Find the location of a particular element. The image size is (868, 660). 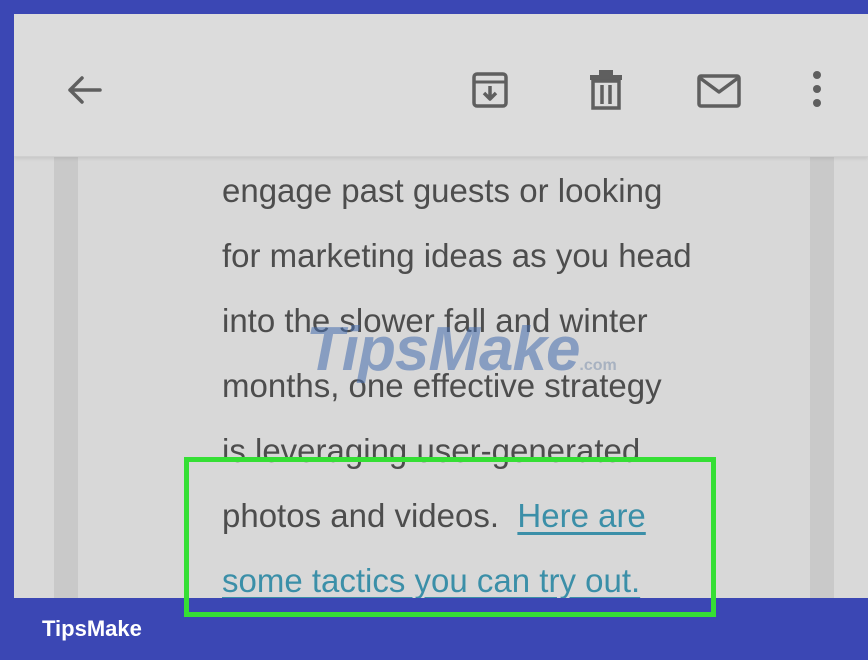

mail-icon is located at coordinates (719, 91).